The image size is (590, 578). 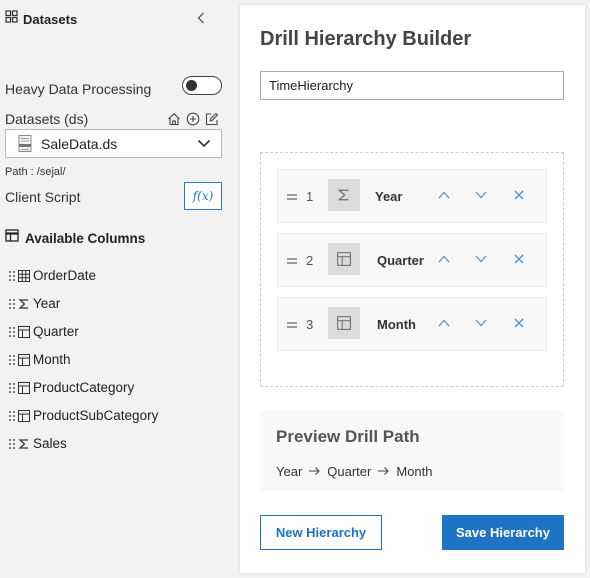 I want to click on column-name: OrderDate, so click(x=65, y=275).